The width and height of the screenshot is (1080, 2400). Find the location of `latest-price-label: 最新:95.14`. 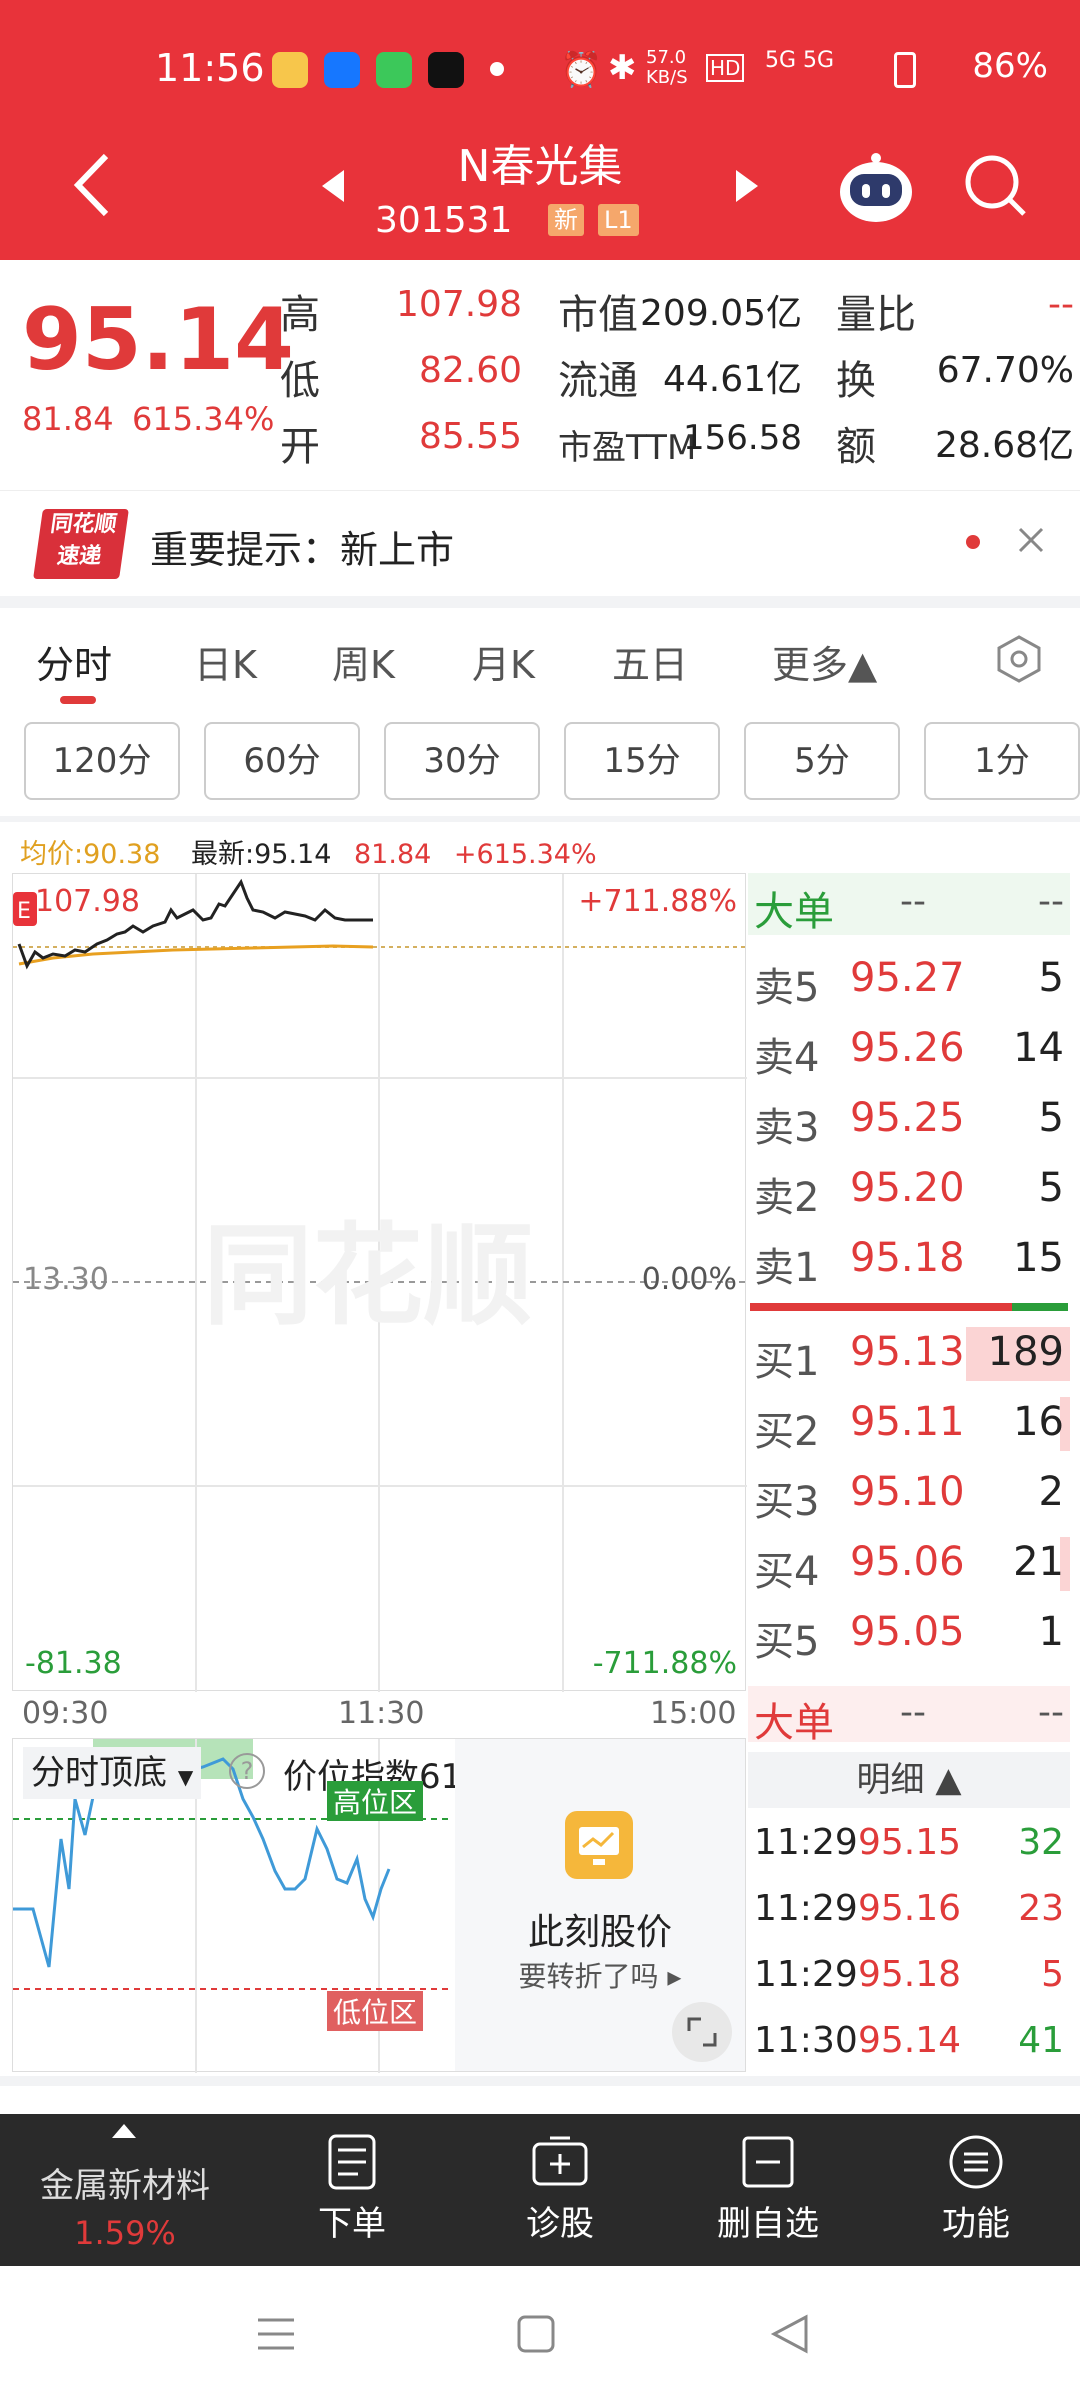

latest-price-label: 最新:95.14 is located at coordinates (261, 854).